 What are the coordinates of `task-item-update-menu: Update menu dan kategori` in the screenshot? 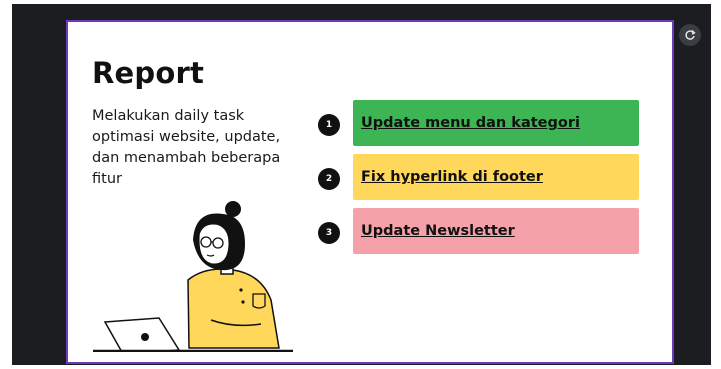 It's located at (496, 123).